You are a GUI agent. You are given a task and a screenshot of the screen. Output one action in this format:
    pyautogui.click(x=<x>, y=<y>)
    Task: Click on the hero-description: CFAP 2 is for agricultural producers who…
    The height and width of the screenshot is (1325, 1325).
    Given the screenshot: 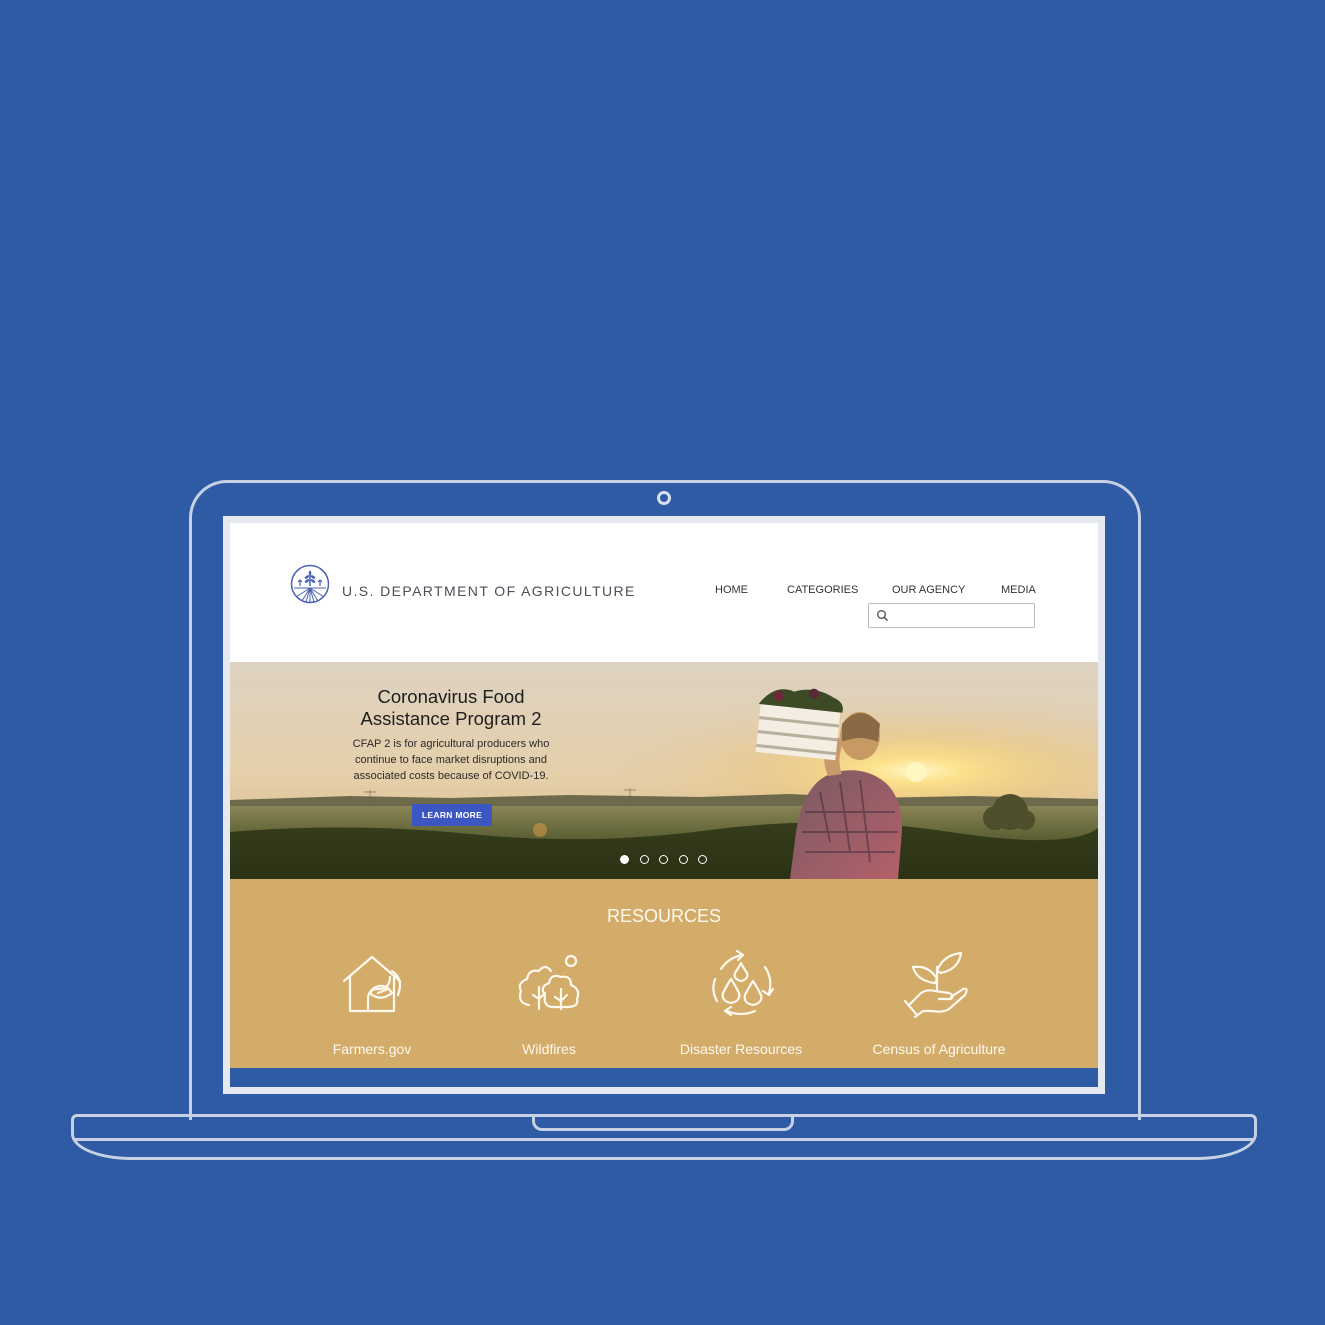 What is the action you would take?
    pyautogui.click(x=451, y=760)
    